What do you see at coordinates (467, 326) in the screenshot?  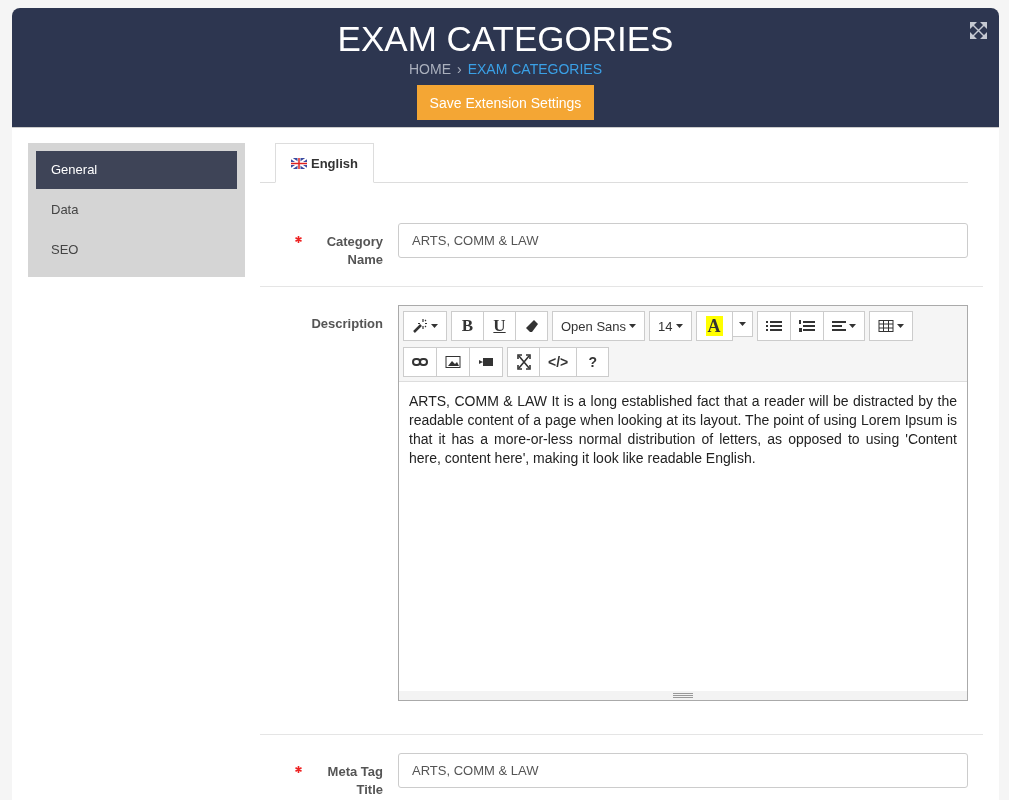 I see `bold-button: B` at bounding box center [467, 326].